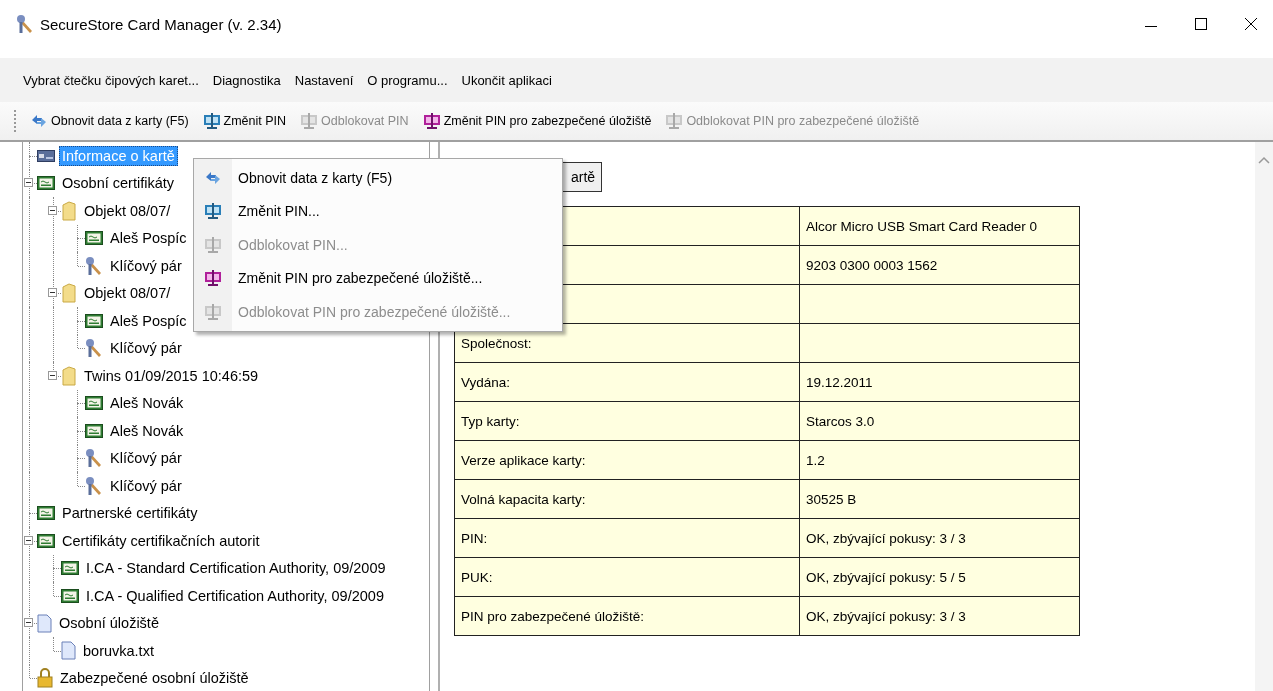  What do you see at coordinates (109, 121) in the screenshot?
I see `toolbar-button: Obnovit data z karty (F5)` at bounding box center [109, 121].